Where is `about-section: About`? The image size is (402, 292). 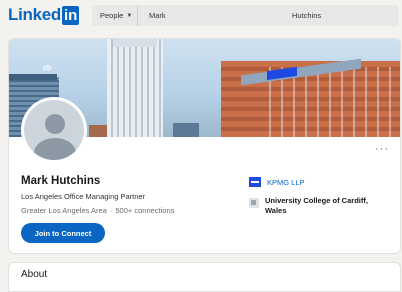
about-section: About is located at coordinates (204, 277).